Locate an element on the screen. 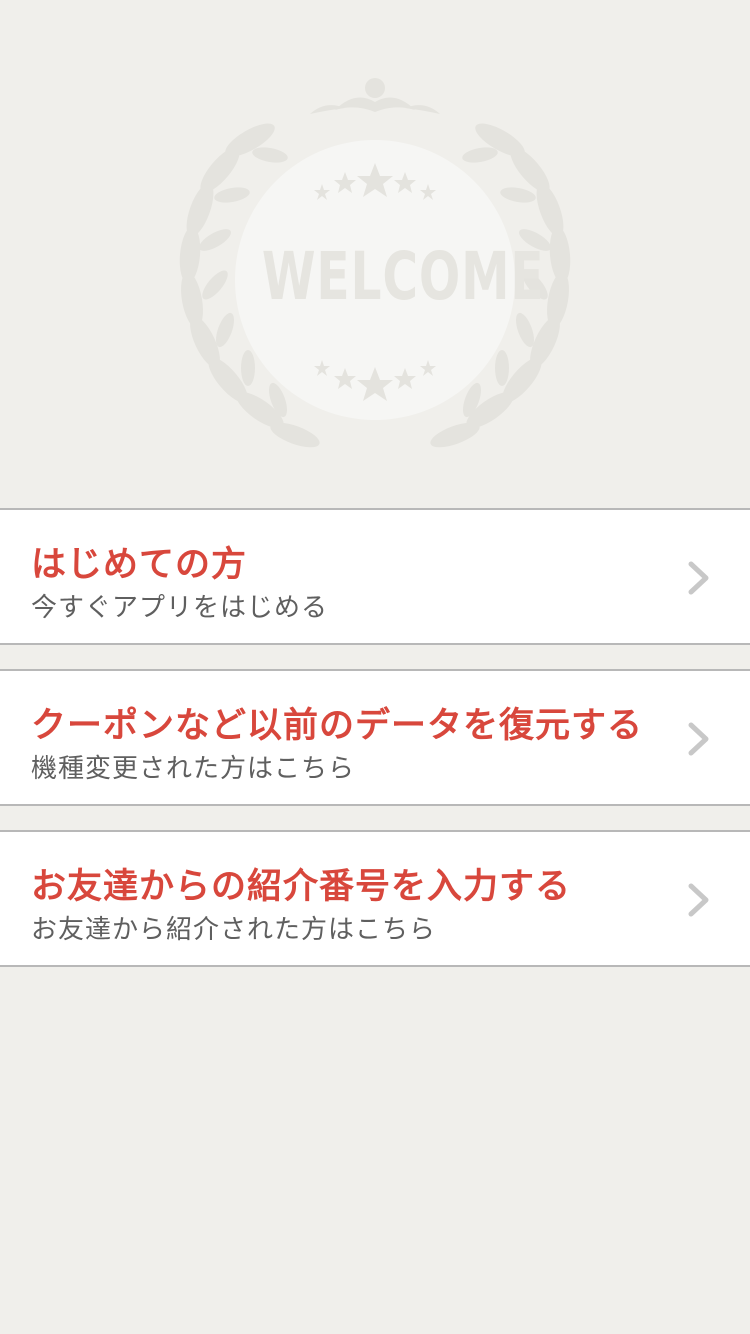  menu-item-first-time: はじめての方 今すぐアプリをはじめる is located at coordinates (375, 576).